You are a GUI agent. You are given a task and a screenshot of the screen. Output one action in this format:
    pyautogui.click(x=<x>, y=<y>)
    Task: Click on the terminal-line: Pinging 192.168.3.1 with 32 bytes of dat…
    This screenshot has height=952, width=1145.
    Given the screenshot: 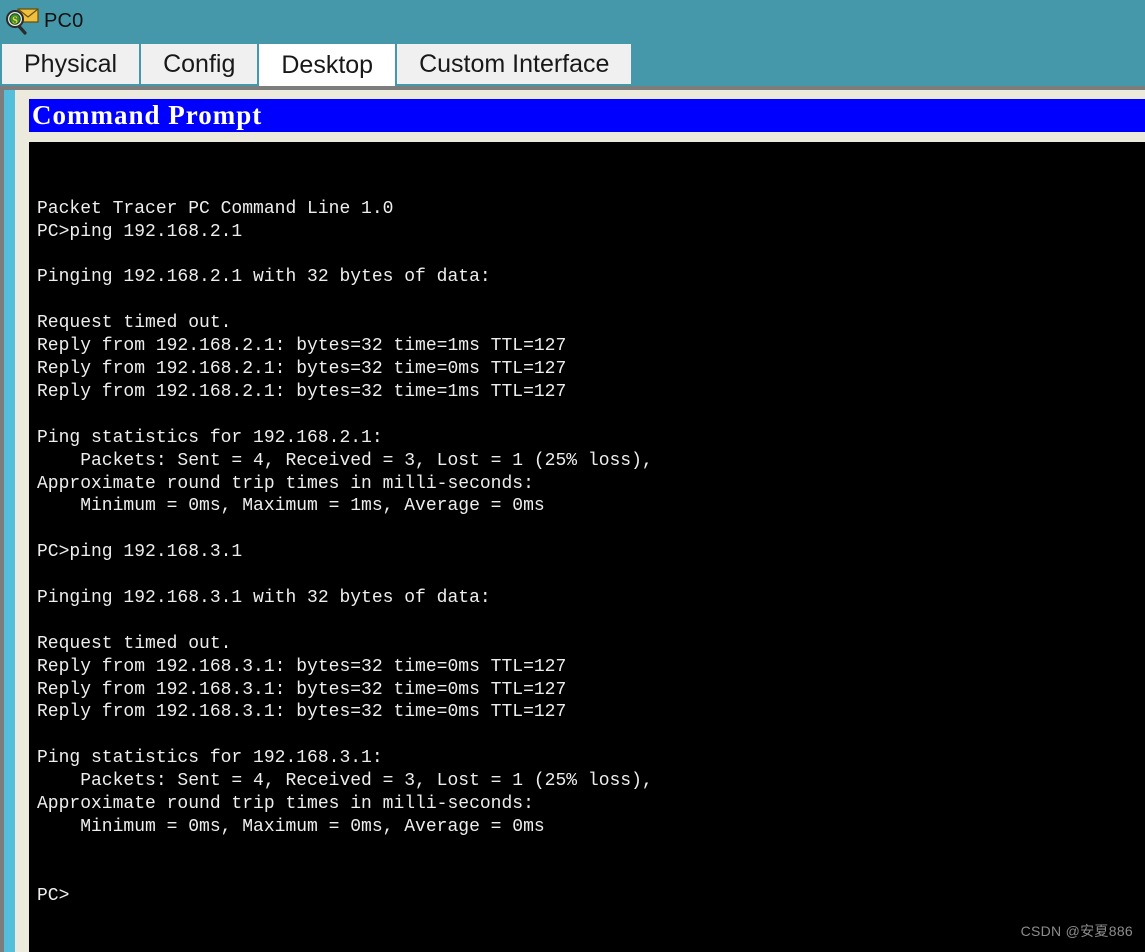 What is the action you would take?
    pyautogui.click(x=264, y=597)
    